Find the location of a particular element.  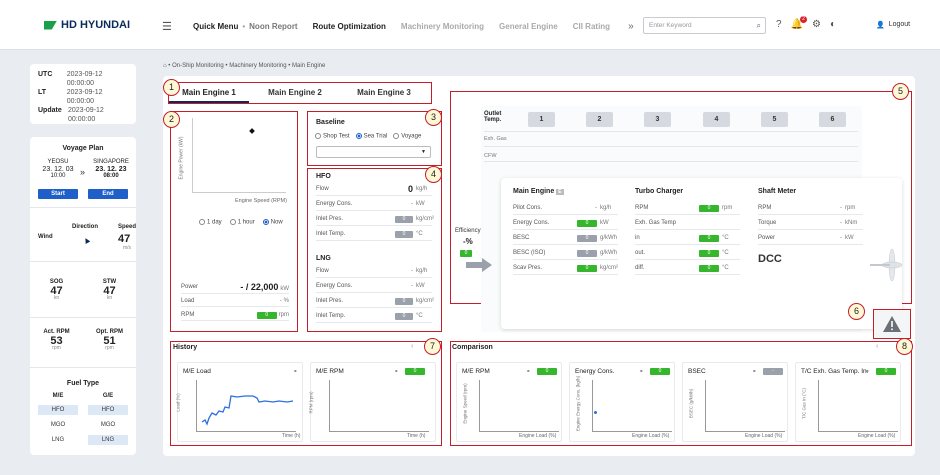

annotation-marker-6: 6 is located at coordinates (856, 311).